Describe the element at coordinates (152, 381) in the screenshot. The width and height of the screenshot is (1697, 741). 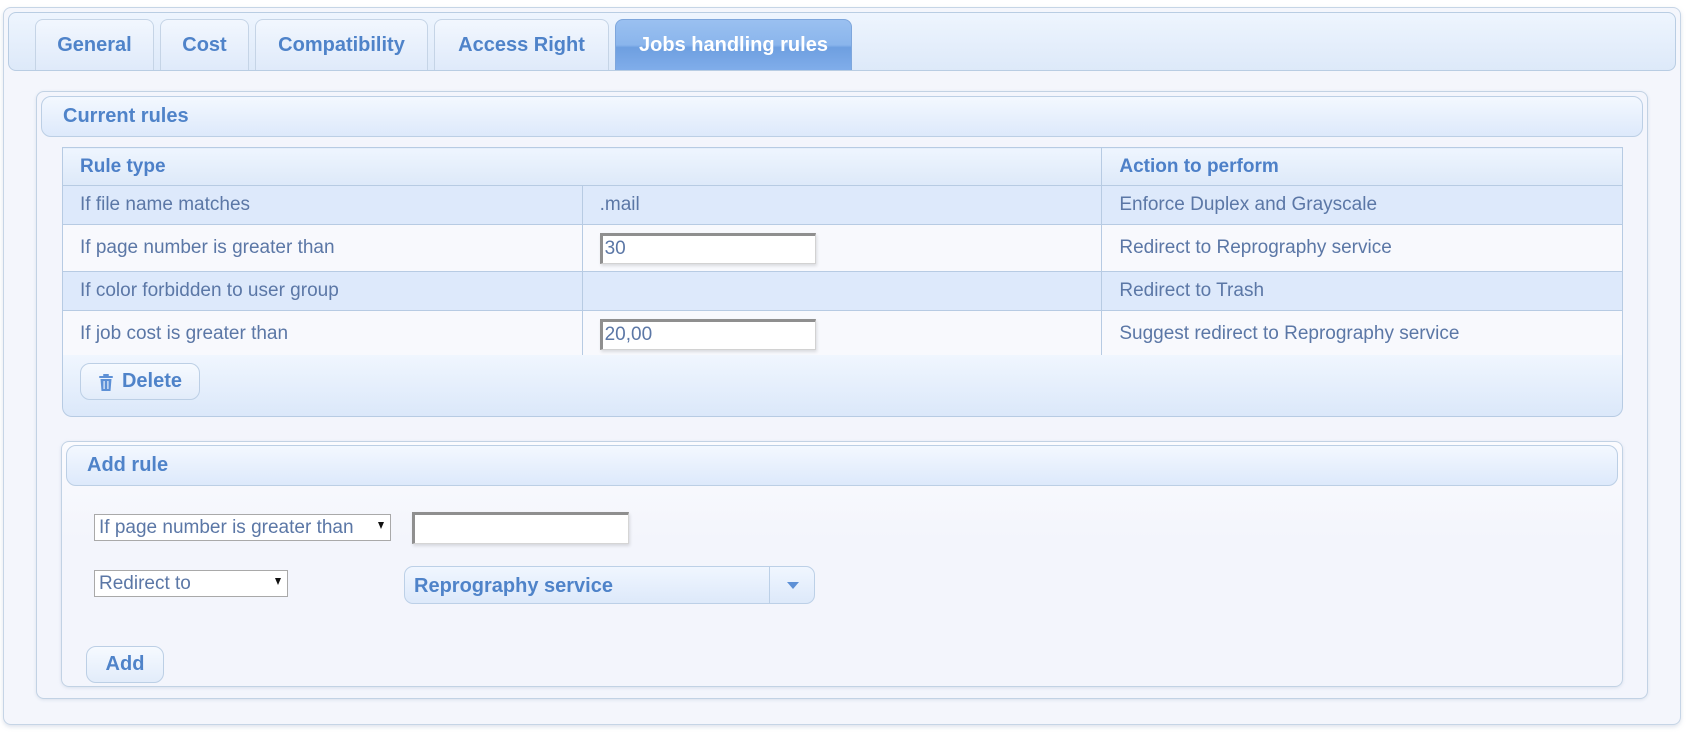
I see `delete-button-label: Delete` at that location.